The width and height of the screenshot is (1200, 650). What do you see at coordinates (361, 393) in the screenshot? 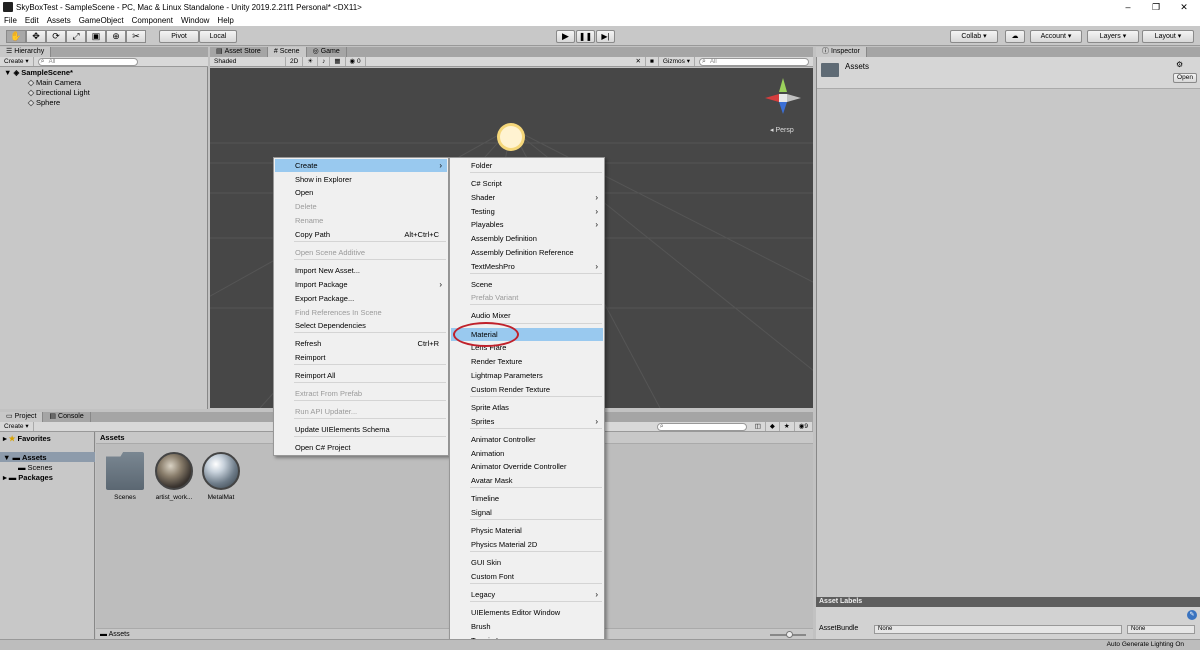
I see `context-menu-item: Extract From Prefab` at bounding box center [361, 393].